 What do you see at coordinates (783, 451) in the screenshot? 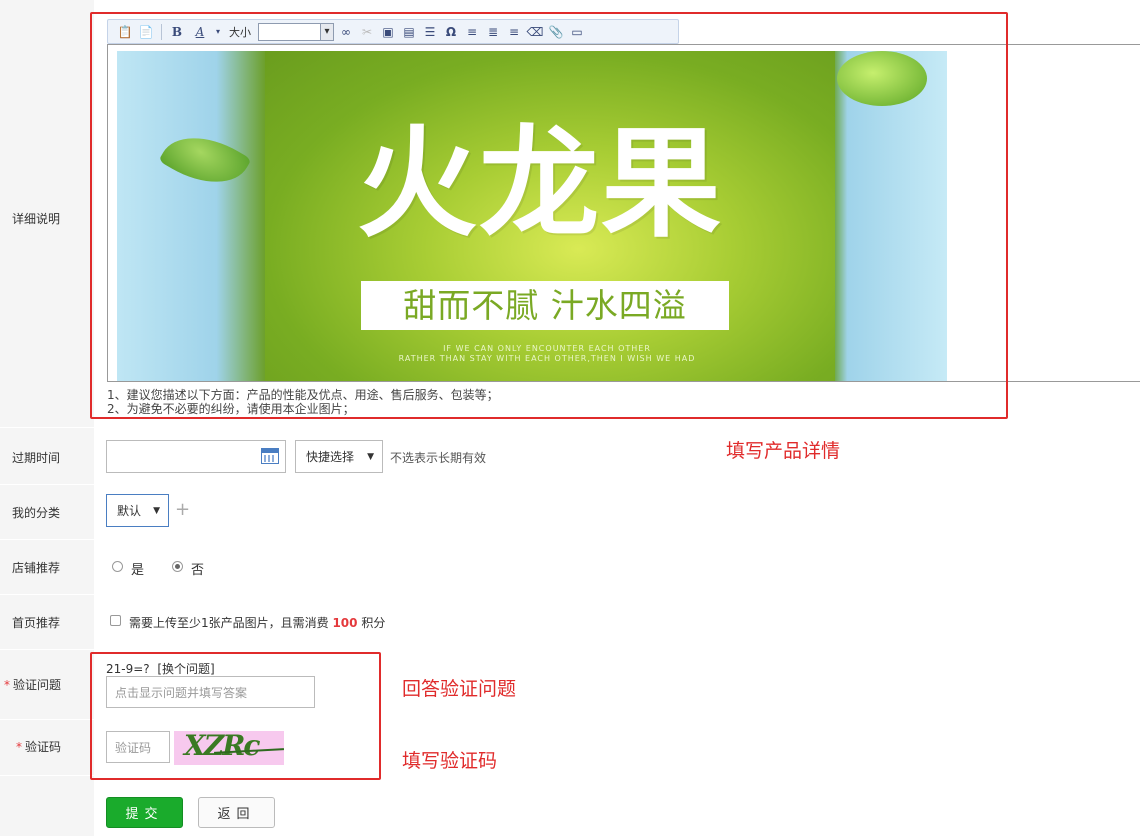
I see `annotation-text-detail: 填写产品详情` at bounding box center [783, 451].